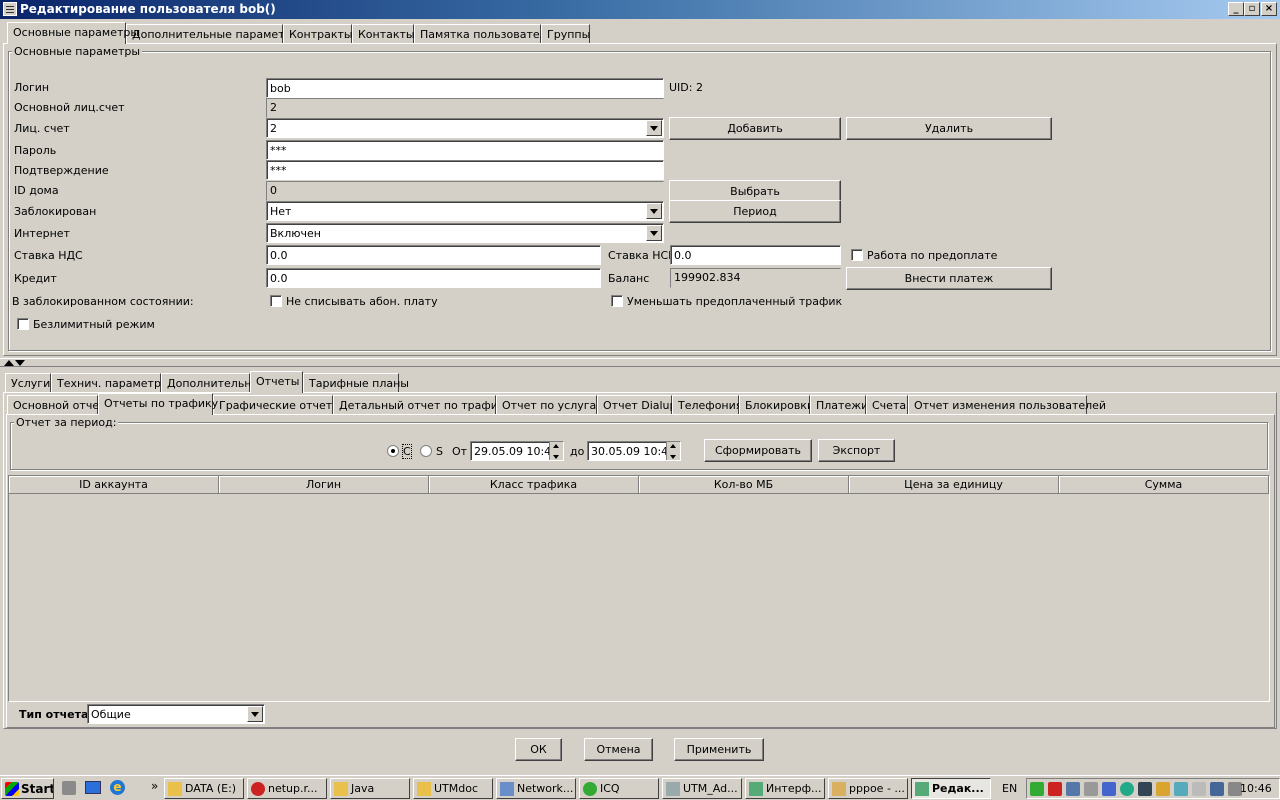 Image resolution: width=1280 pixels, height=800 pixels. Describe the element at coordinates (1145, 789) in the screenshot. I see `music-tray-icon` at that location.